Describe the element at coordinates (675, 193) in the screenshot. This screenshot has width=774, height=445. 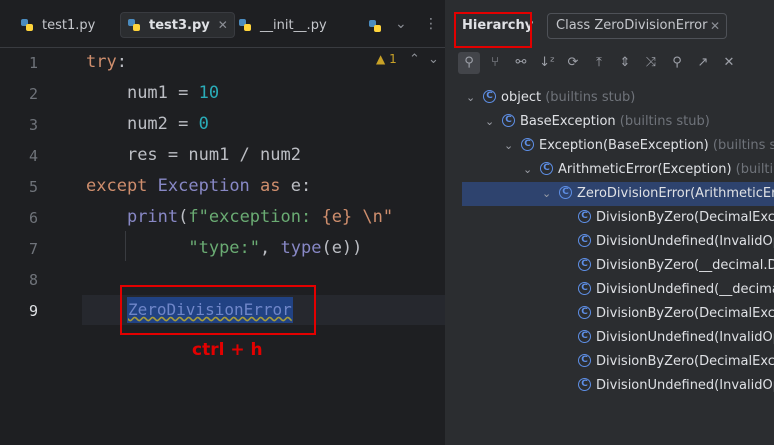
I see `tree-node-label: ZeroDivisionError(ArithmeticErro` at that location.